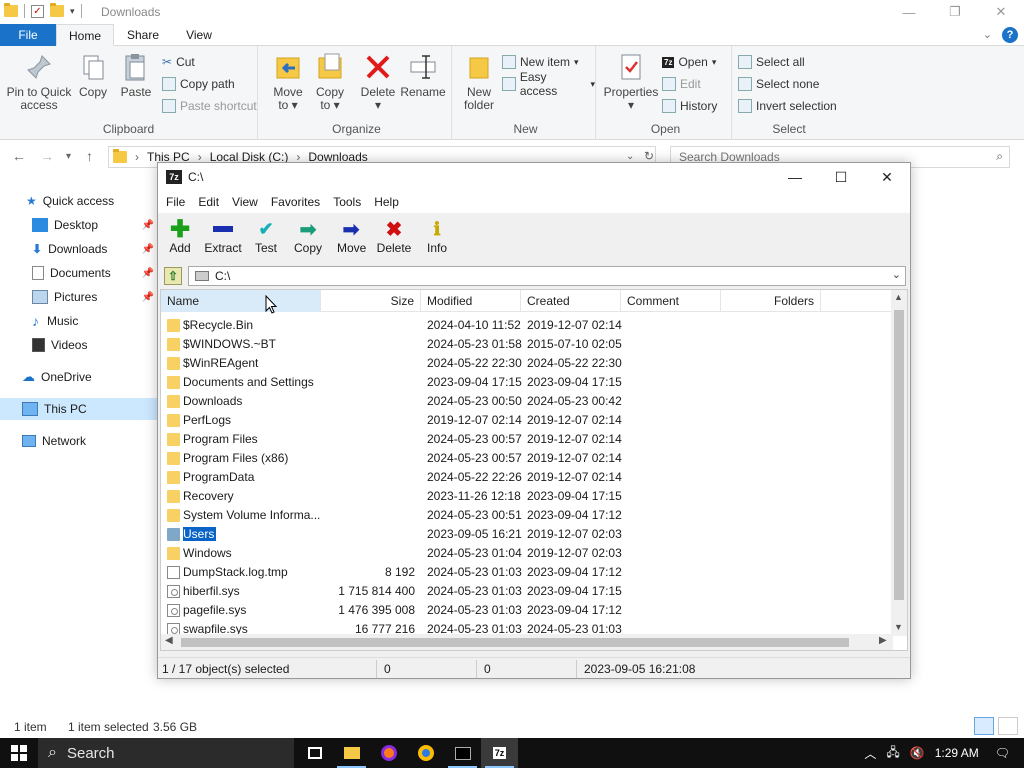 This screenshot has width=1024, height=768. What do you see at coordinates (631, 82) in the screenshot?
I see `properties-button: Properties ▾` at bounding box center [631, 82].